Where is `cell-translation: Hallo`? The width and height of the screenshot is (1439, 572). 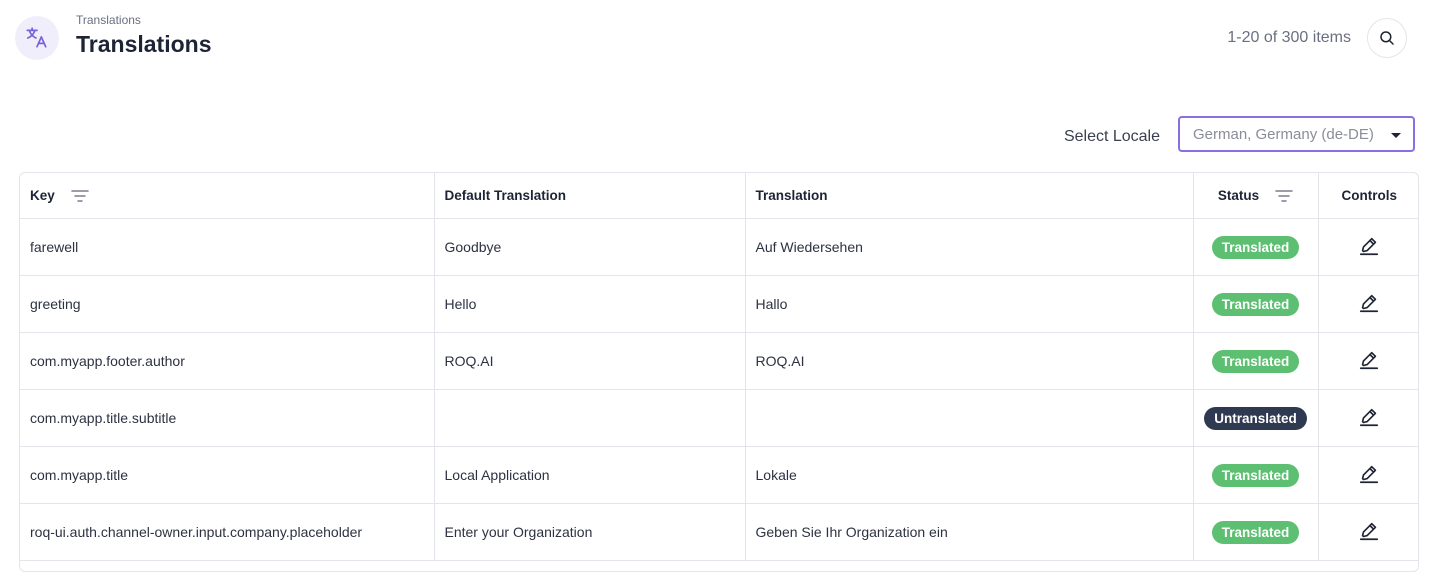
cell-translation: Hallo is located at coordinates (969, 304).